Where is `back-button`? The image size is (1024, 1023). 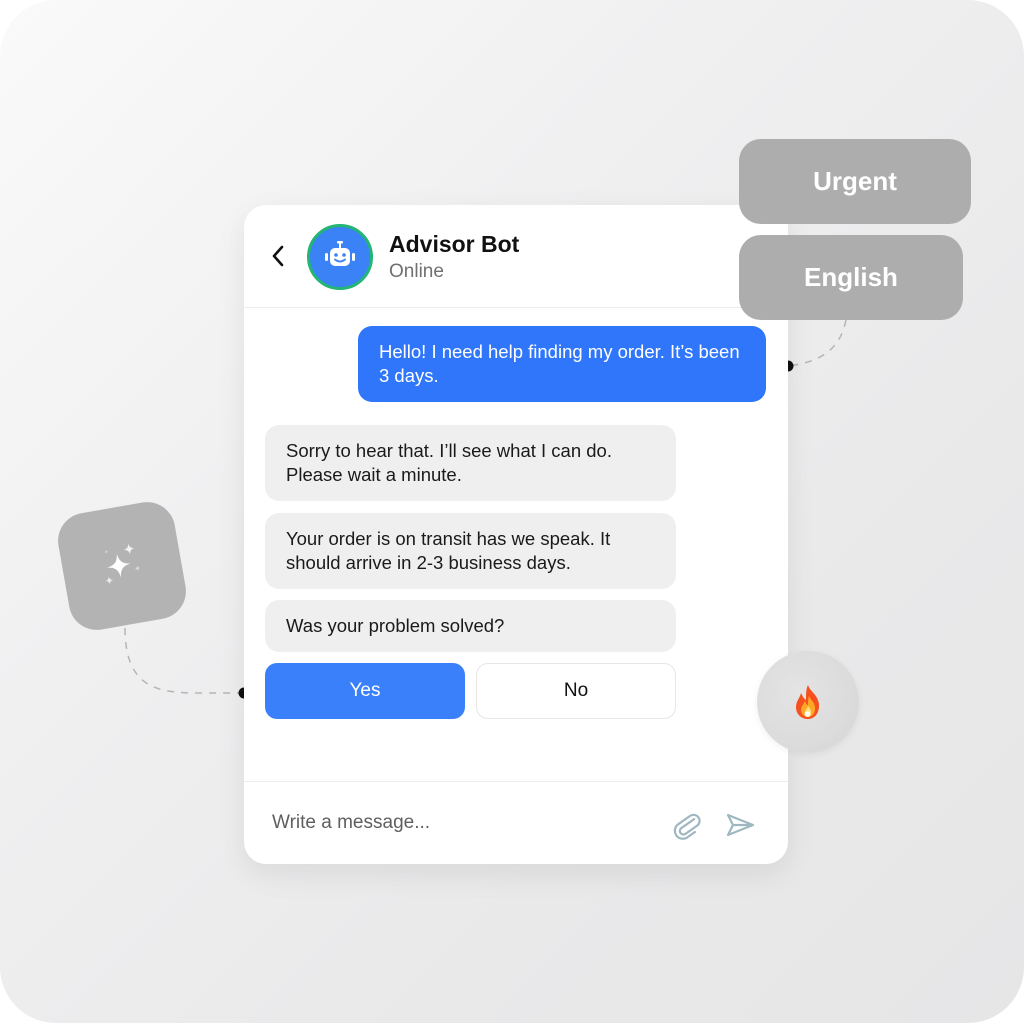
back-button is located at coordinates (278, 256).